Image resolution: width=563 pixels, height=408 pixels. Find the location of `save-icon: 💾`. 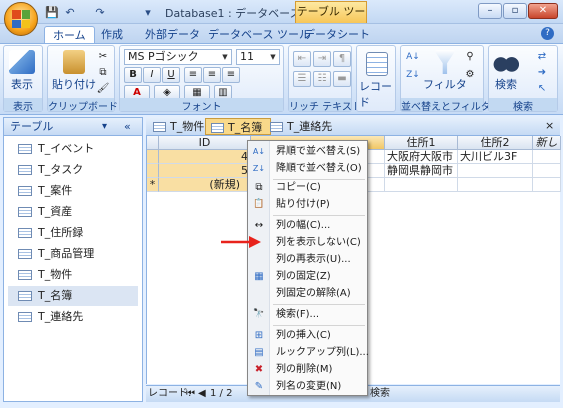

save-icon: 💾 is located at coordinates (52, 12).